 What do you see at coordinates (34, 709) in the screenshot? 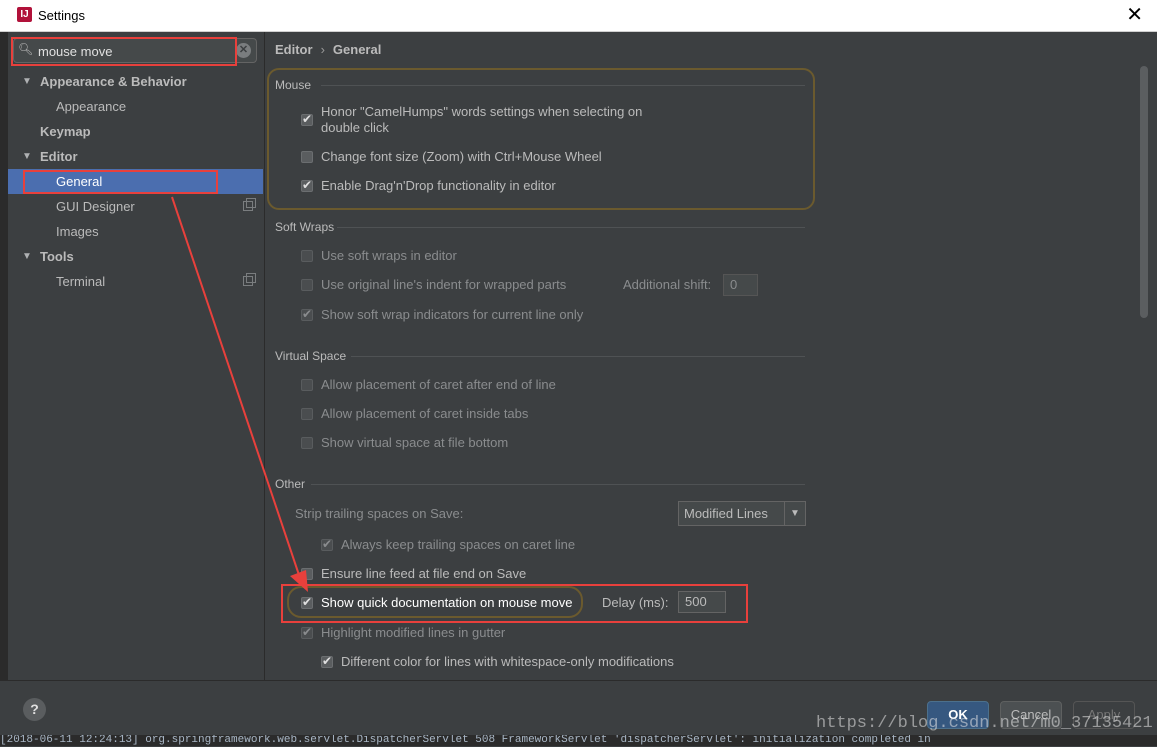
I see `help-button: ?` at bounding box center [34, 709].